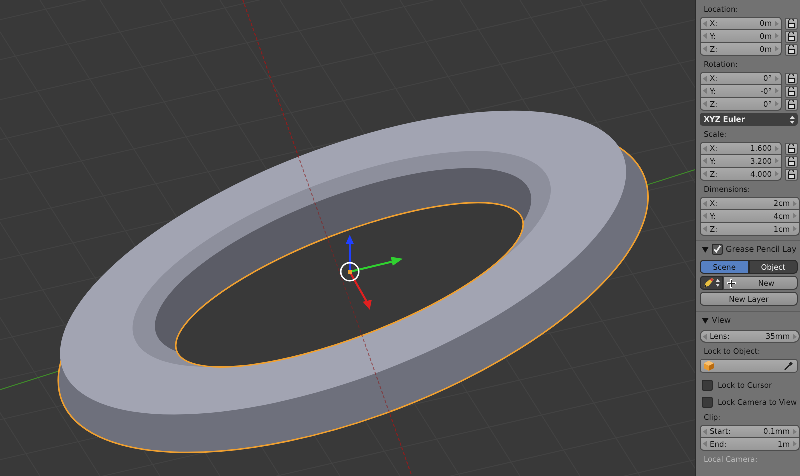 The image size is (800, 476). Describe the element at coordinates (749, 366) in the screenshot. I see `object-field` at that location.